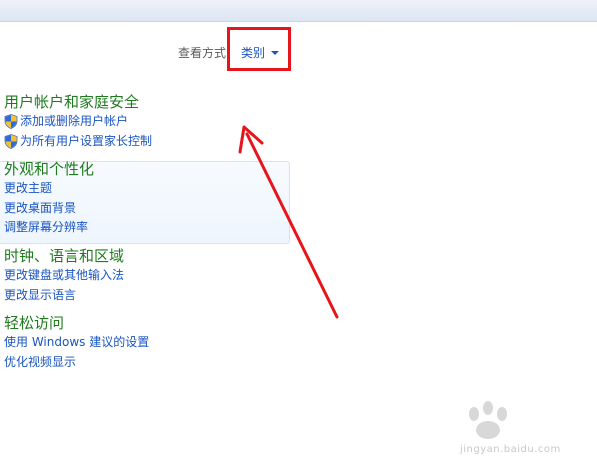  I want to click on watermark-text: jingyan.baidu.com, so click(510, 449).